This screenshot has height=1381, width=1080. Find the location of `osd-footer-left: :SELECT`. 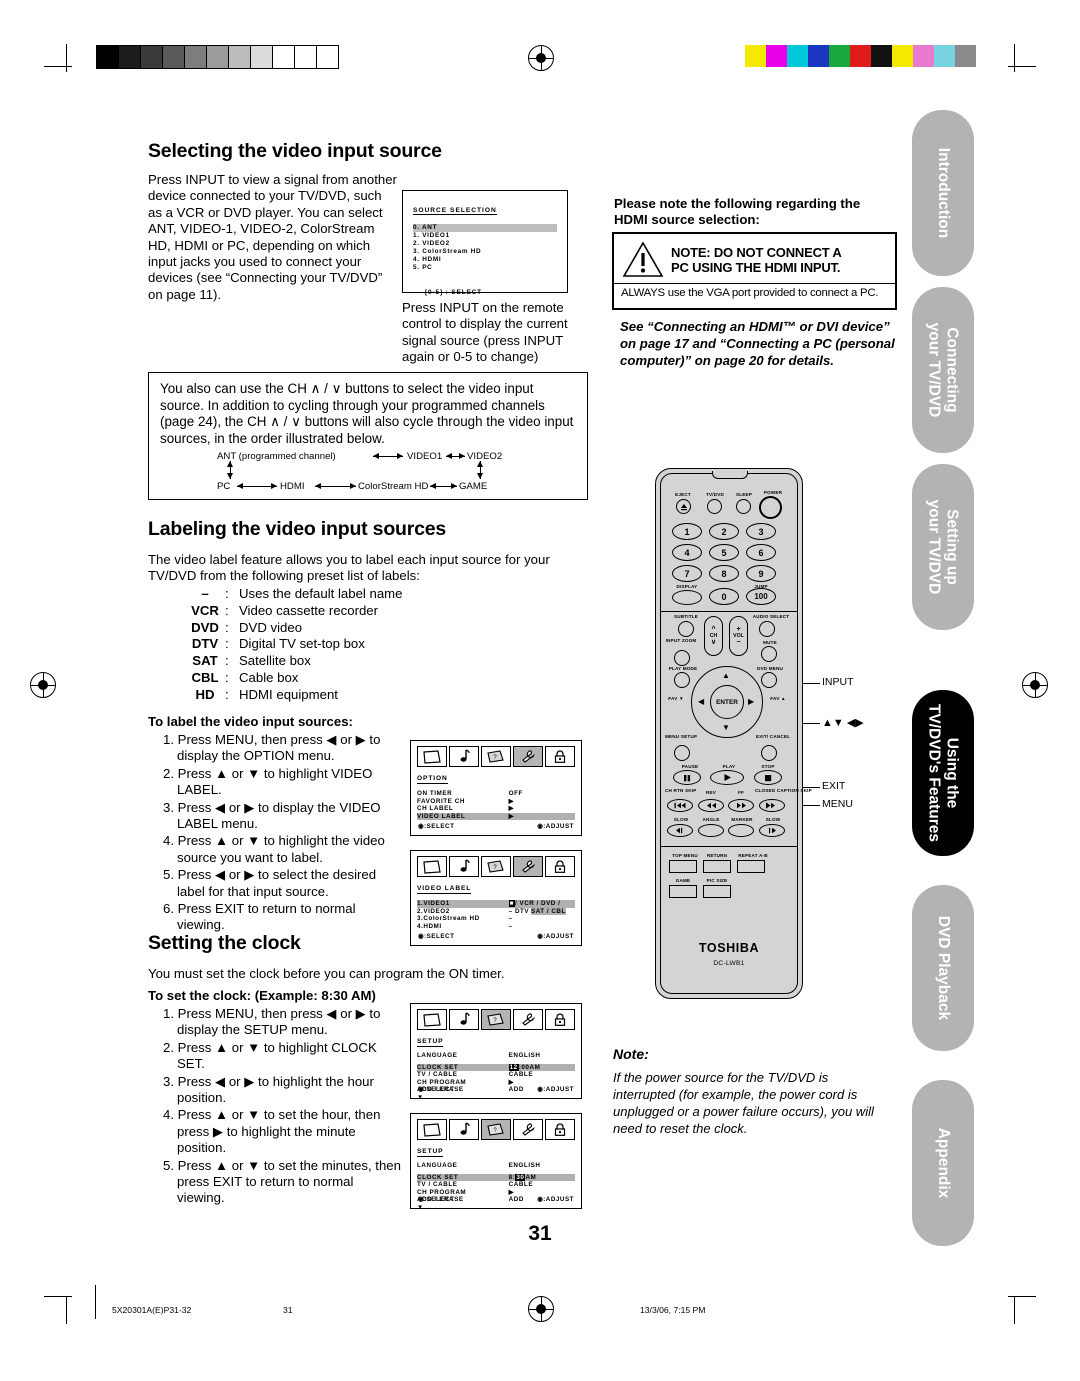

osd-footer-left: :SELECT is located at coordinates (436, 1089).